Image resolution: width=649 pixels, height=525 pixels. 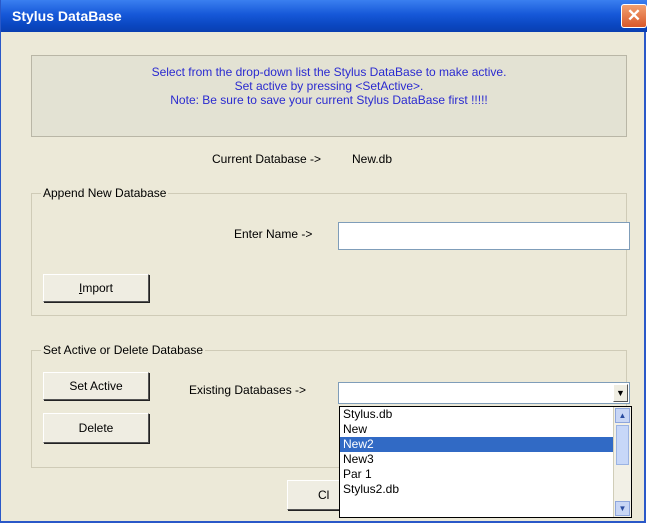 I want to click on import-button-label: mport, so click(x=98, y=288).